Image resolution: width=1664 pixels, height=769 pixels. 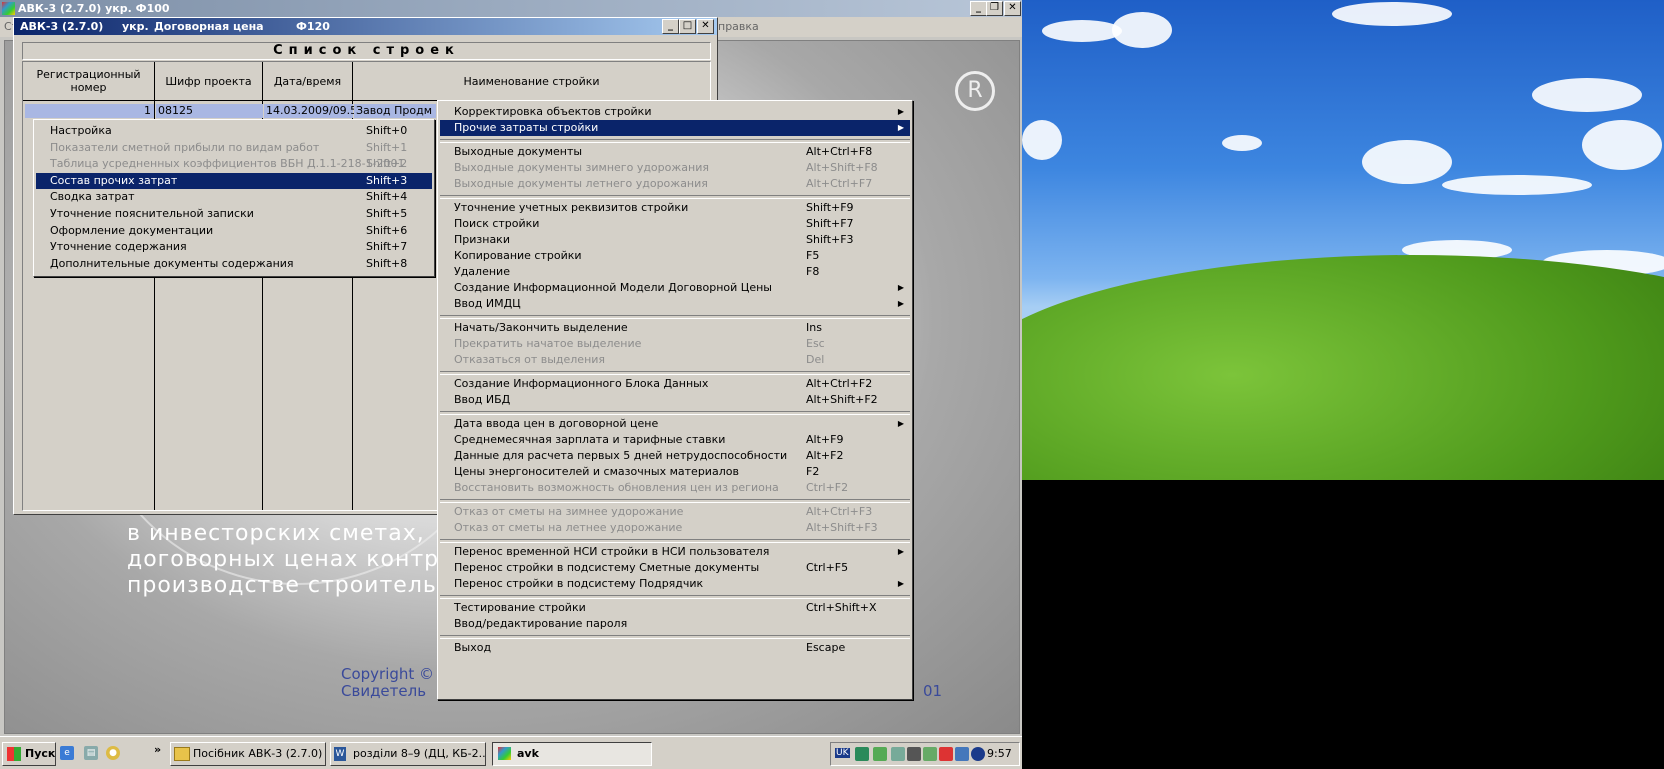 I want to click on context-menu-item: Прочие затраты стройки ▶, so click(x=675, y=128).